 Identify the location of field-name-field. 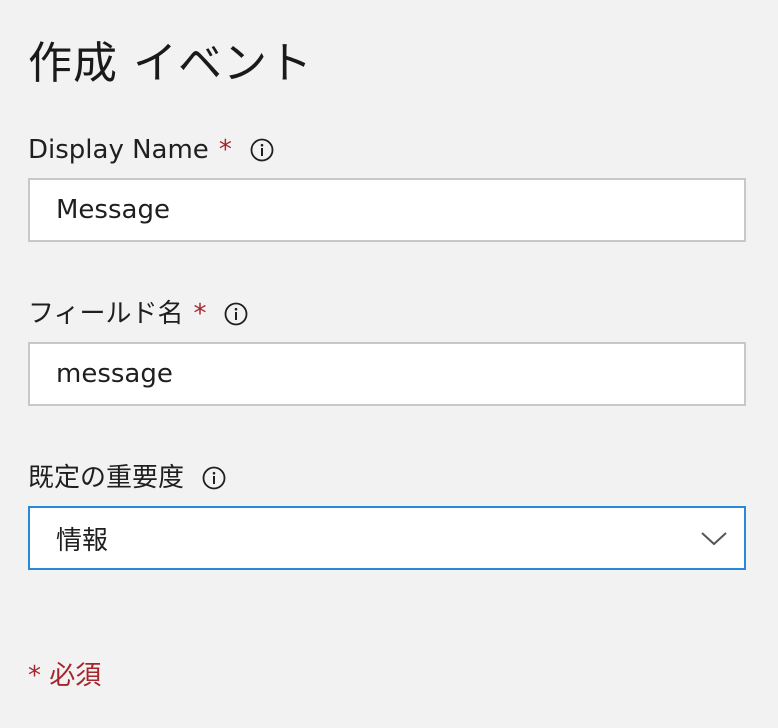
(387, 374).